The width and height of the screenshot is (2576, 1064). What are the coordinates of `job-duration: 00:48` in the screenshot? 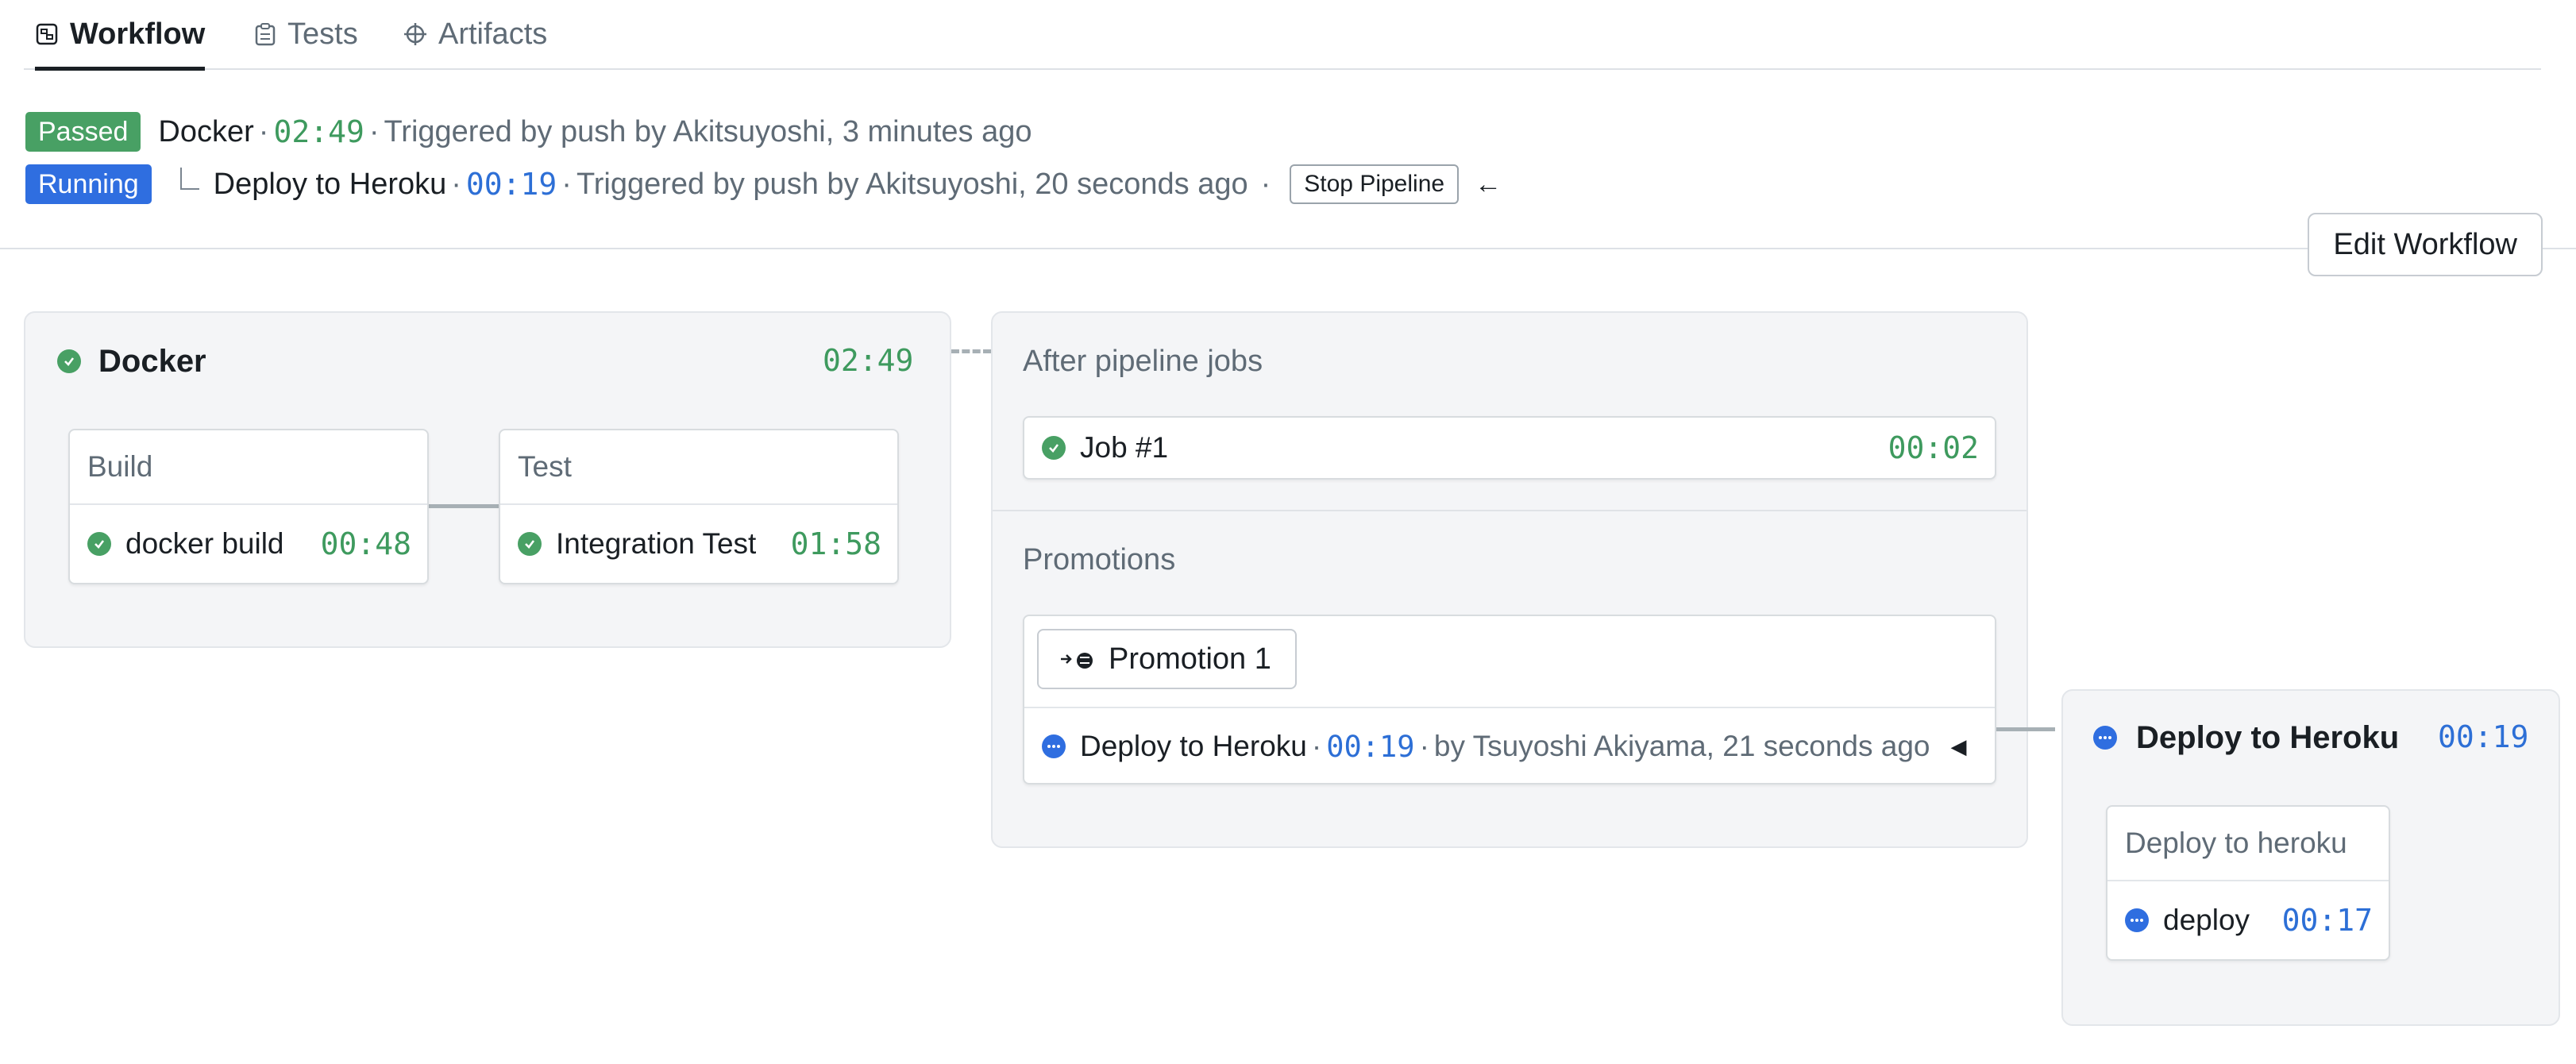 It's located at (365, 543).